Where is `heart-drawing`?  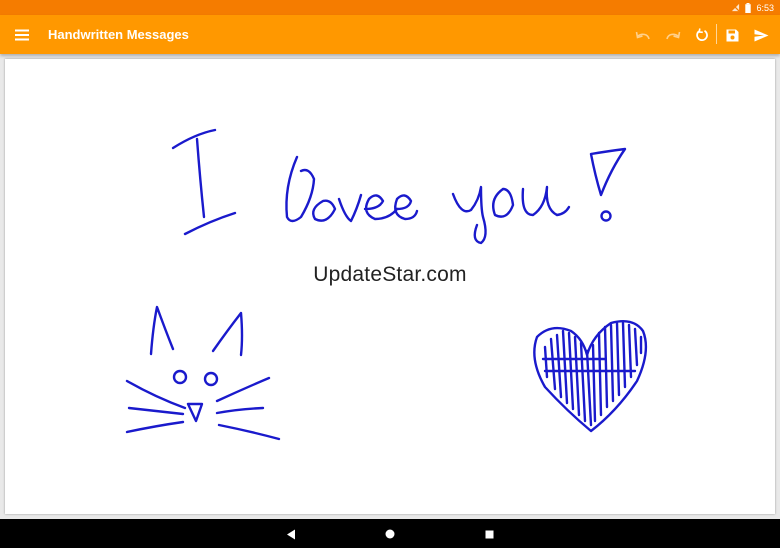
heart-drawing is located at coordinates (590, 376).